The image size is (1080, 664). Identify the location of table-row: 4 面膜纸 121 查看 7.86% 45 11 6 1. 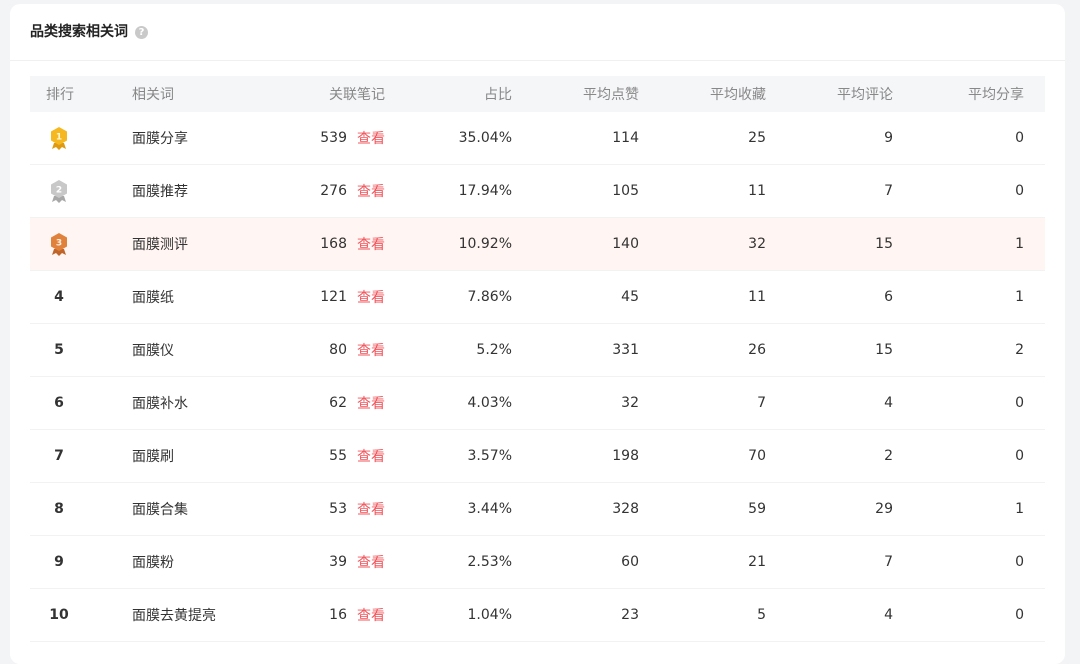
(537, 297).